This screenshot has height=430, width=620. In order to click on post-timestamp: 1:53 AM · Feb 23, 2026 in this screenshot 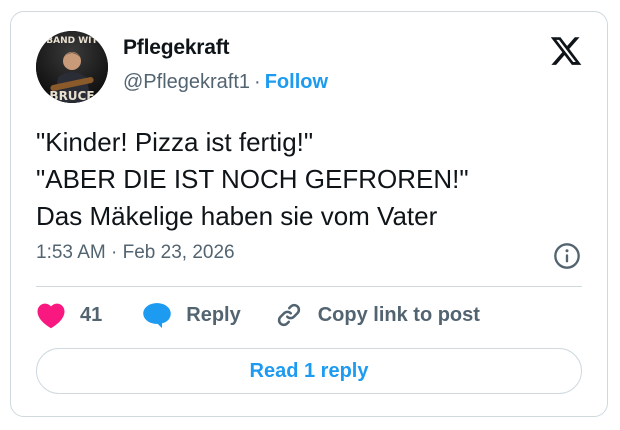, I will do `click(135, 253)`.